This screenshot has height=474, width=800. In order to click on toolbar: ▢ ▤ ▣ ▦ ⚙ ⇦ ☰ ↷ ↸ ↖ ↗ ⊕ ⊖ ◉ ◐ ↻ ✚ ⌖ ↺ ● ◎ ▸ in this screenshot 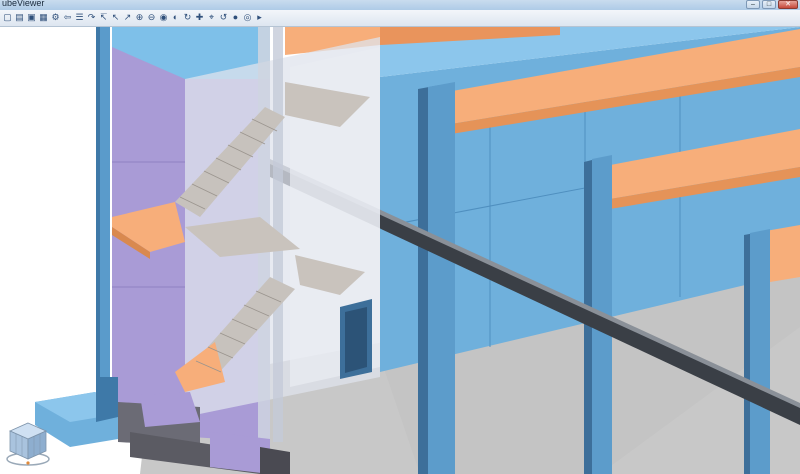, I will do `click(400, 18)`.